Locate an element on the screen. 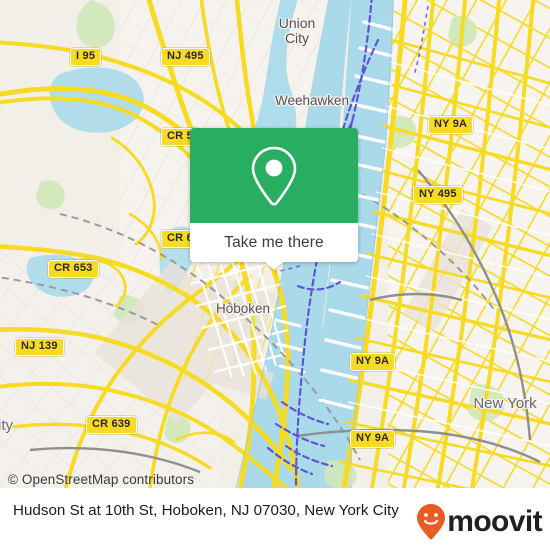 The image size is (550, 550). take-me-there-label: Take me there is located at coordinates (274, 242).